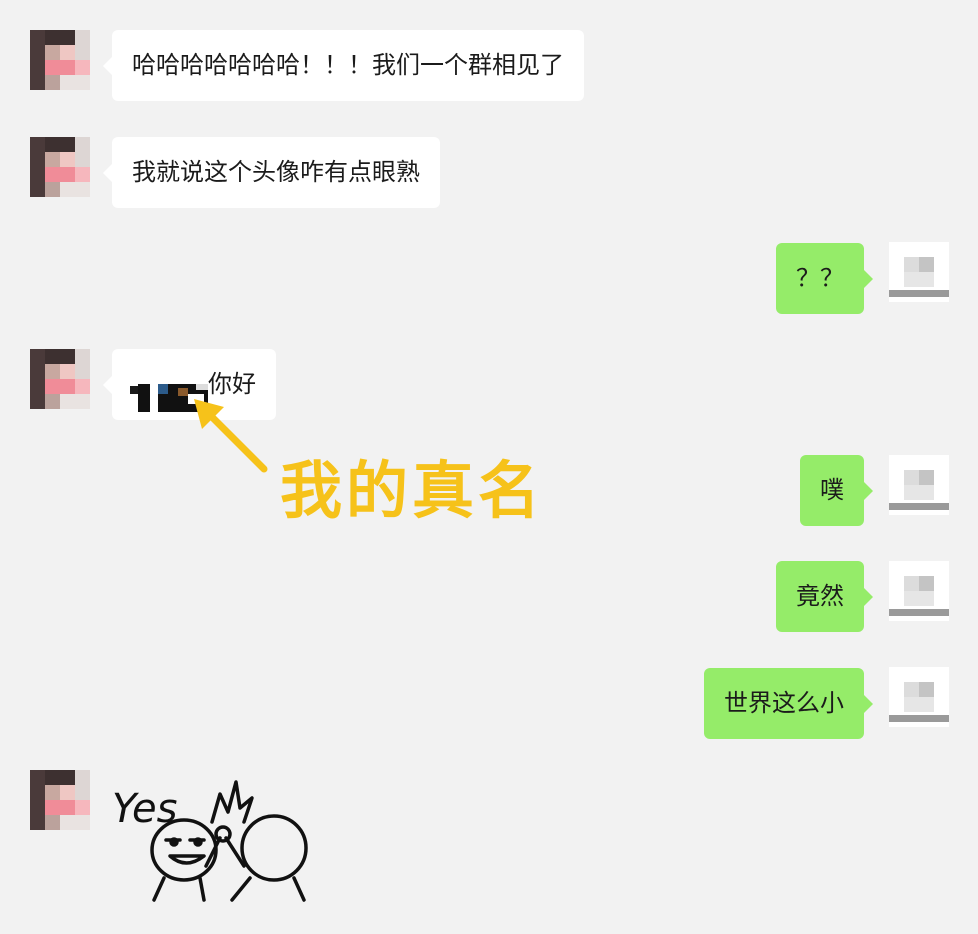 The height and width of the screenshot is (934, 978). What do you see at coordinates (343, 65) in the screenshot?
I see `message-bubble-incoming: 哈哈哈哈哈哈哈！！！我们一个群相见了` at bounding box center [343, 65].